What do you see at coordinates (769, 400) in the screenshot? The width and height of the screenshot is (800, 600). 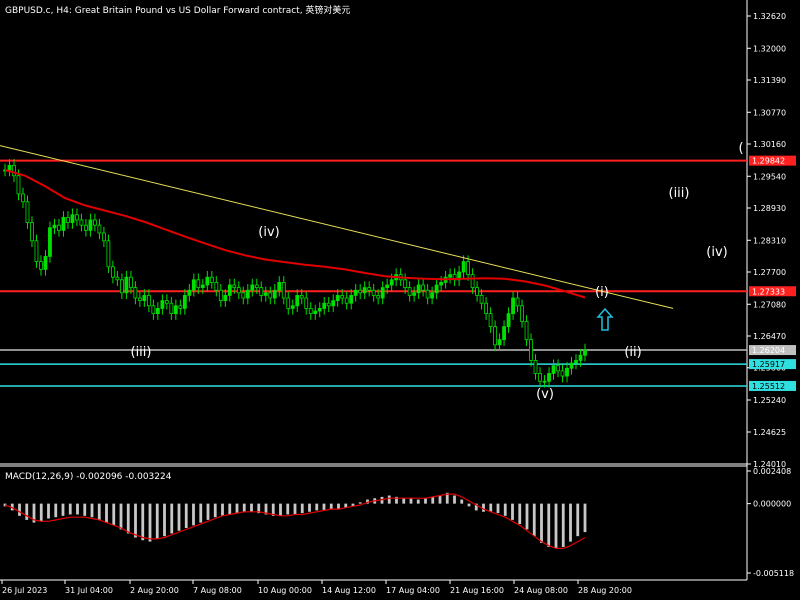 I see `price-tick-label: 1.25240` at bounding box center [769, 400].